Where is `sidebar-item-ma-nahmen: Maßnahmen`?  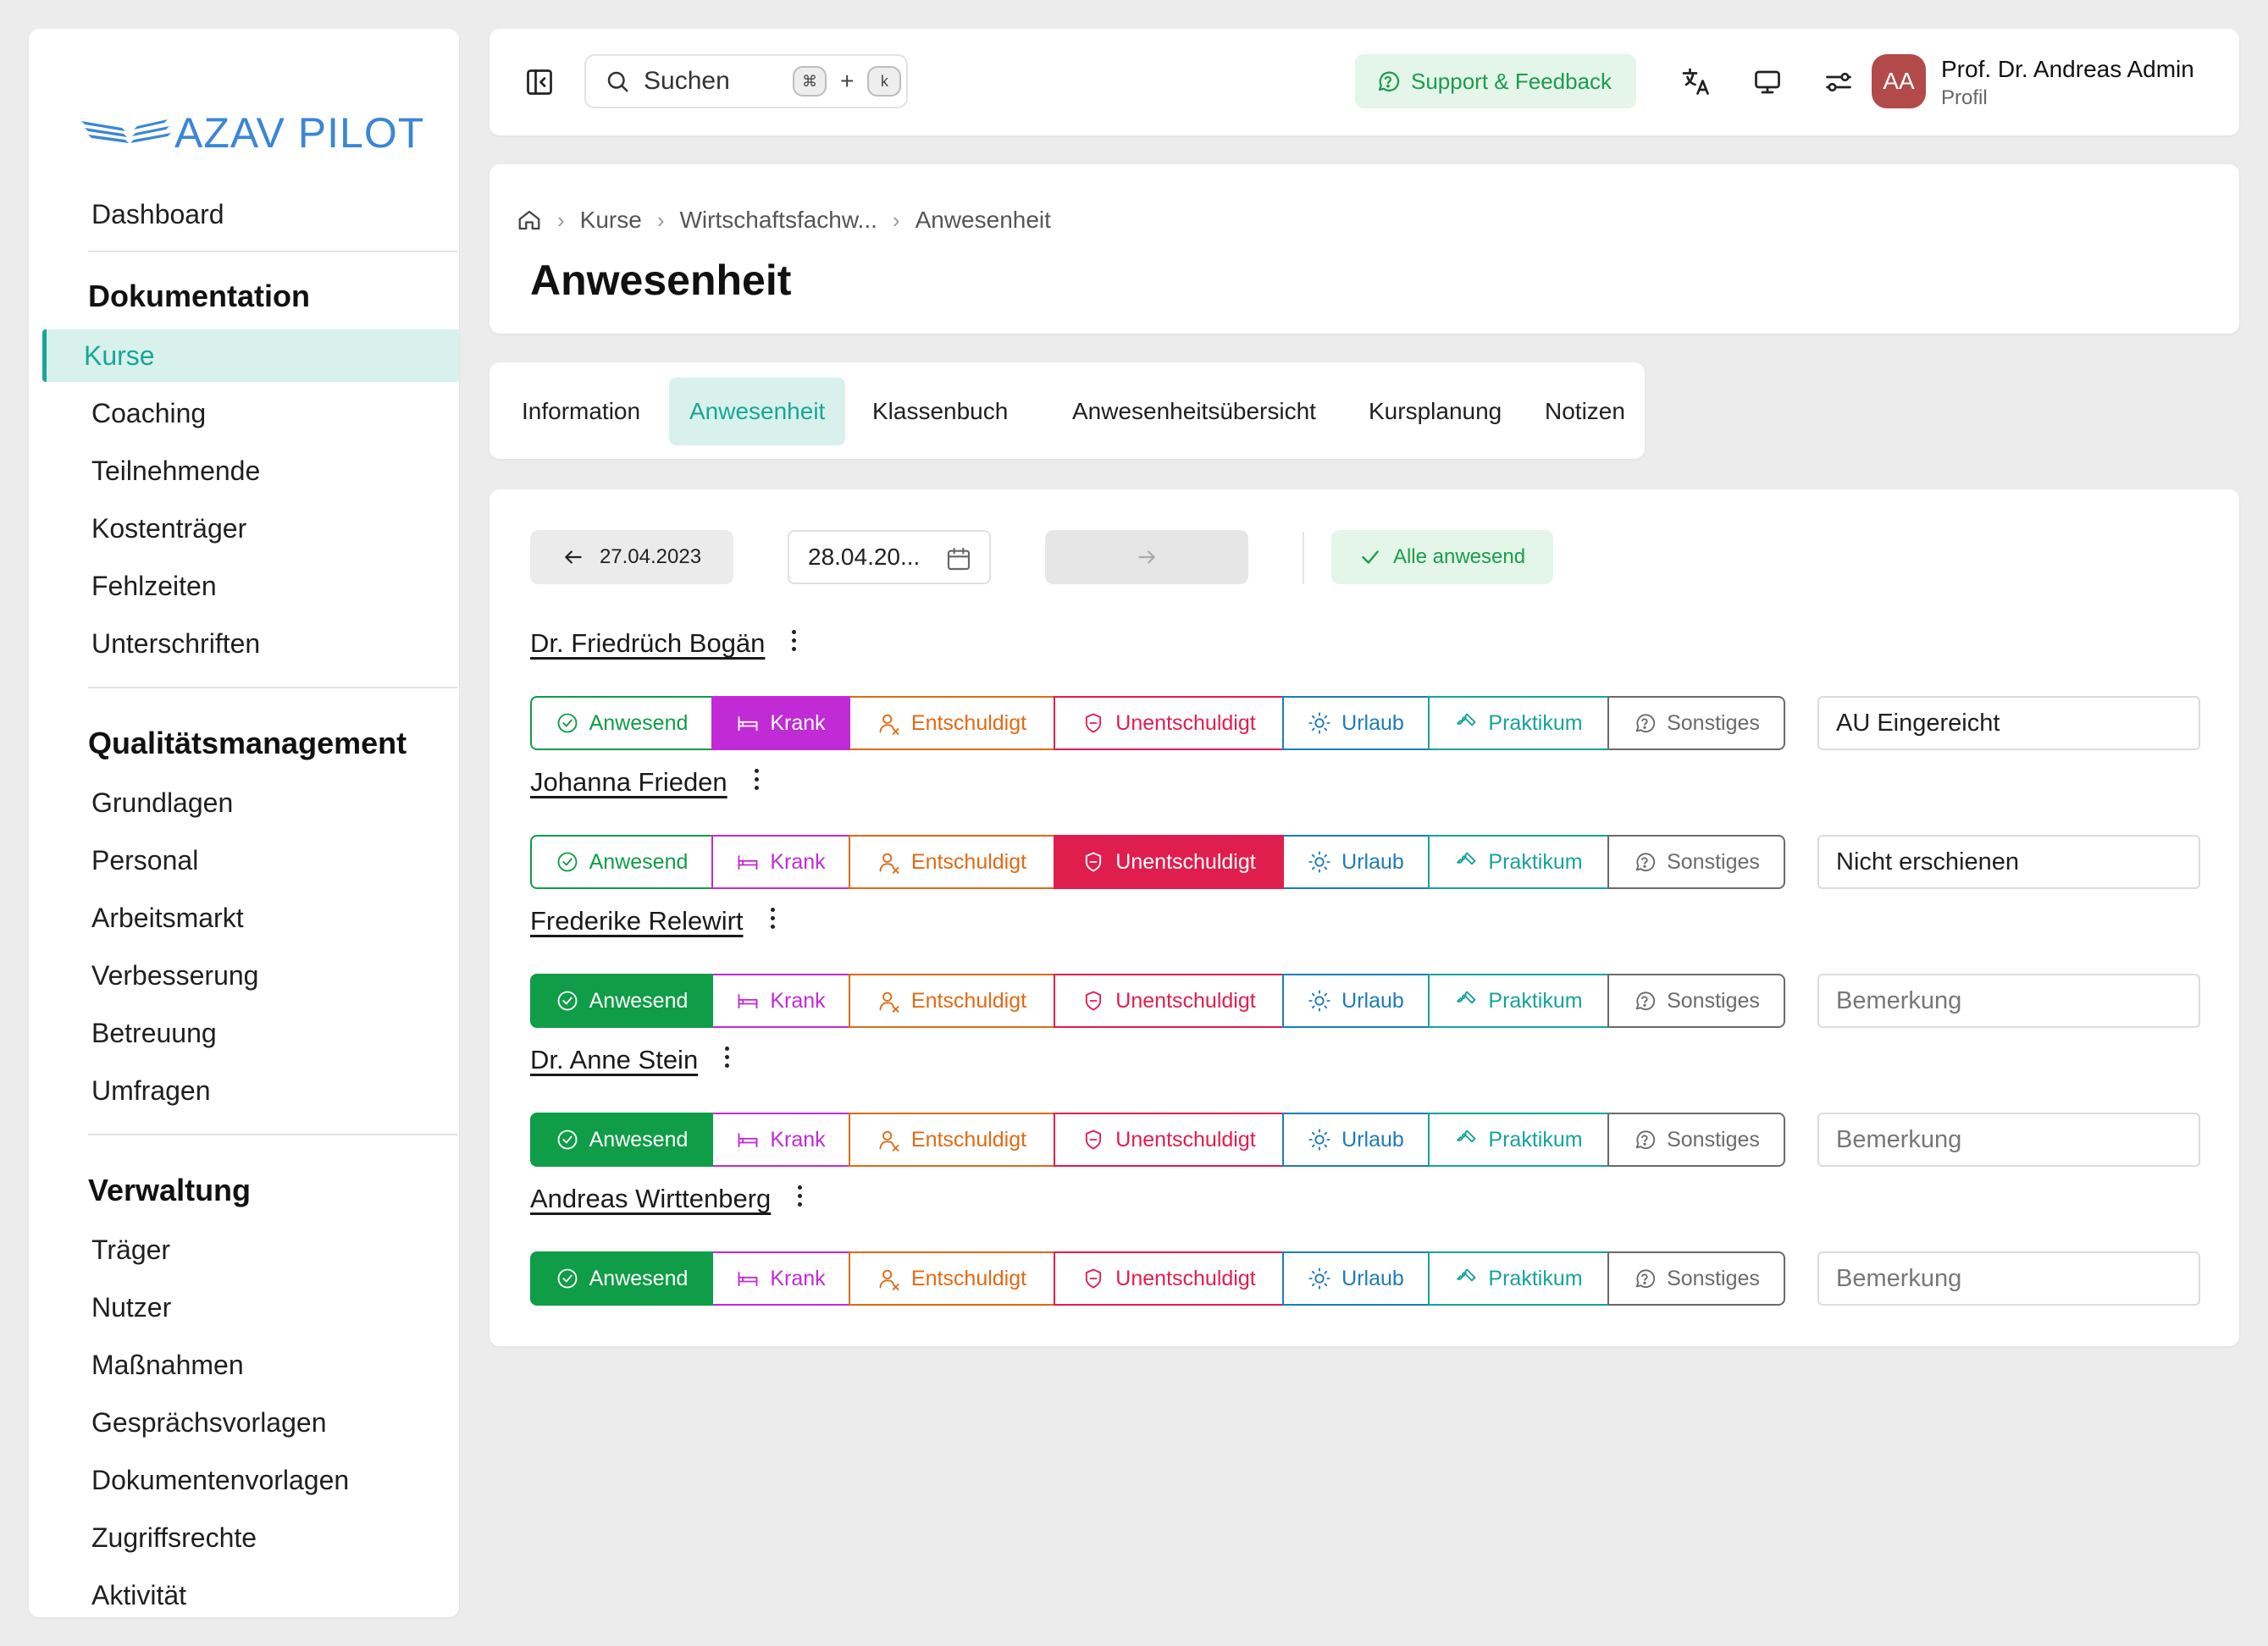 sidebar-item-ma-nahmen: Maßnahmen is located at coordinates (261, 1365).